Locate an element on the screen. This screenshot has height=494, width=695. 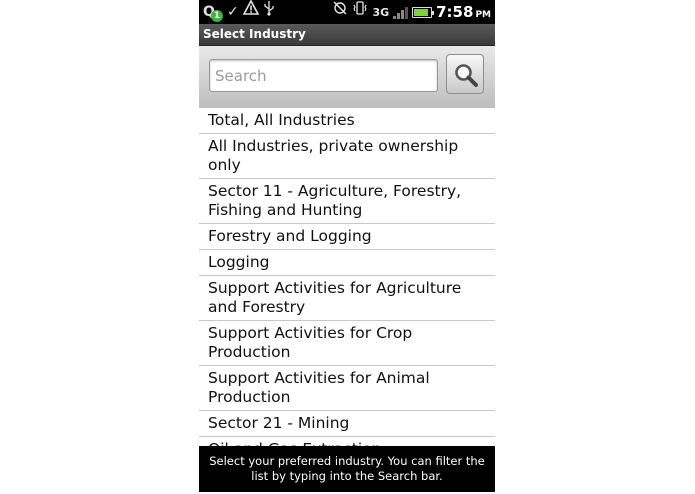
notification-count-badge: 1 is located at coordinates (217, 16).